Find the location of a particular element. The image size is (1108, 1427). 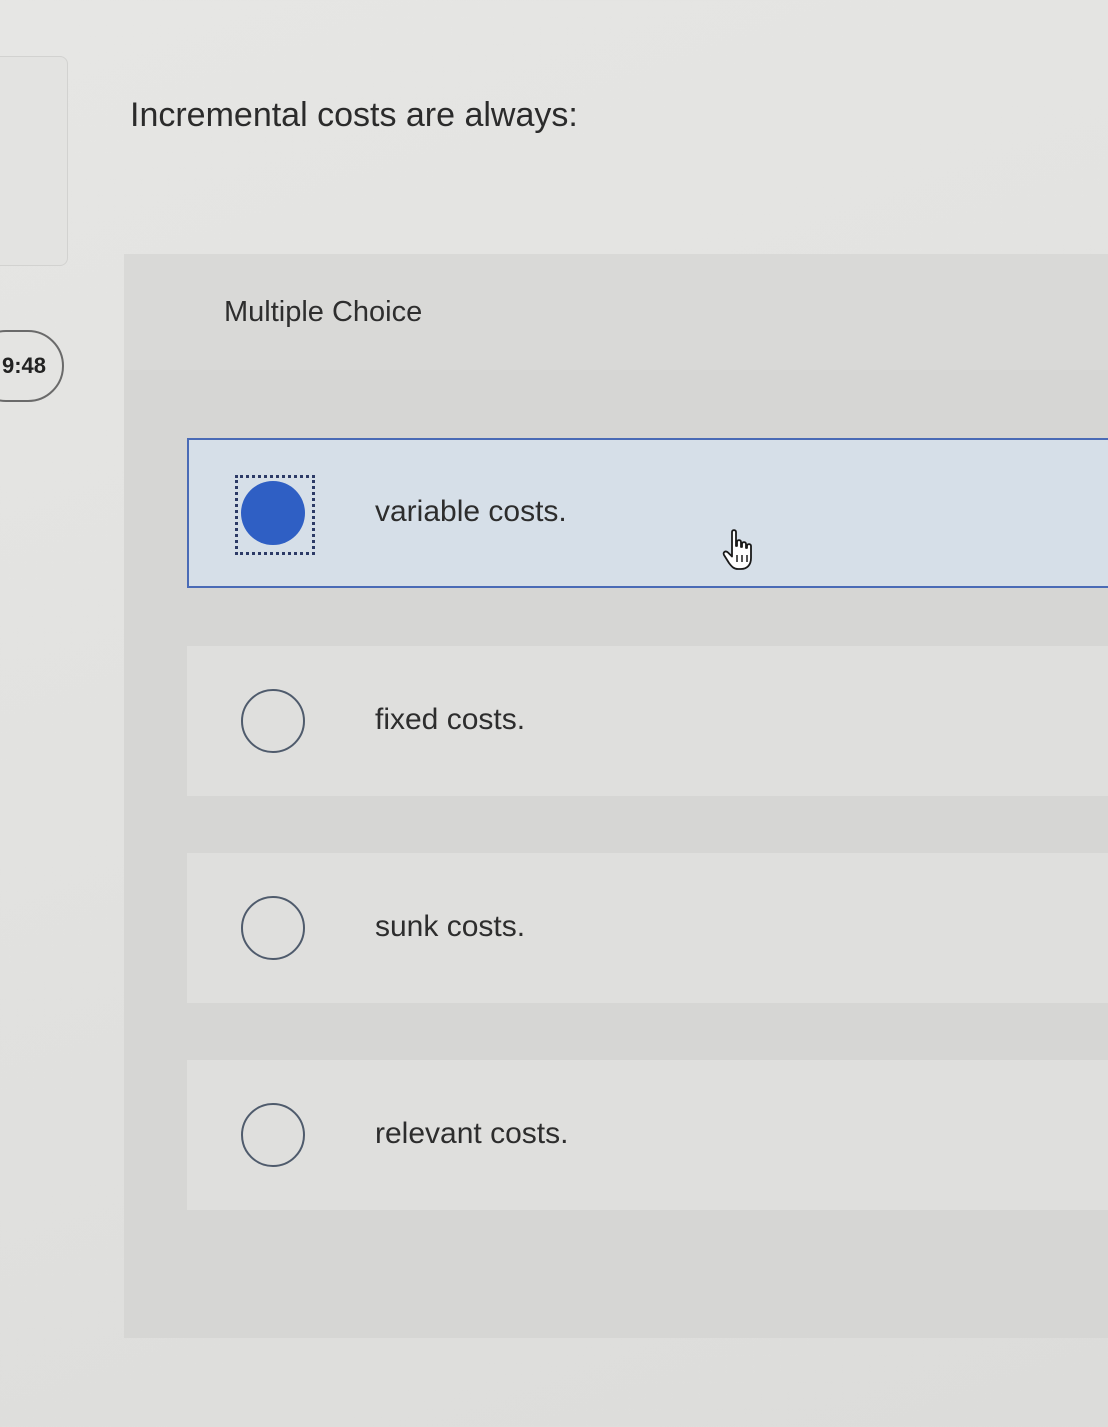

multiple-choice-label: Multiple Choice is located at coordinates (323, 312).